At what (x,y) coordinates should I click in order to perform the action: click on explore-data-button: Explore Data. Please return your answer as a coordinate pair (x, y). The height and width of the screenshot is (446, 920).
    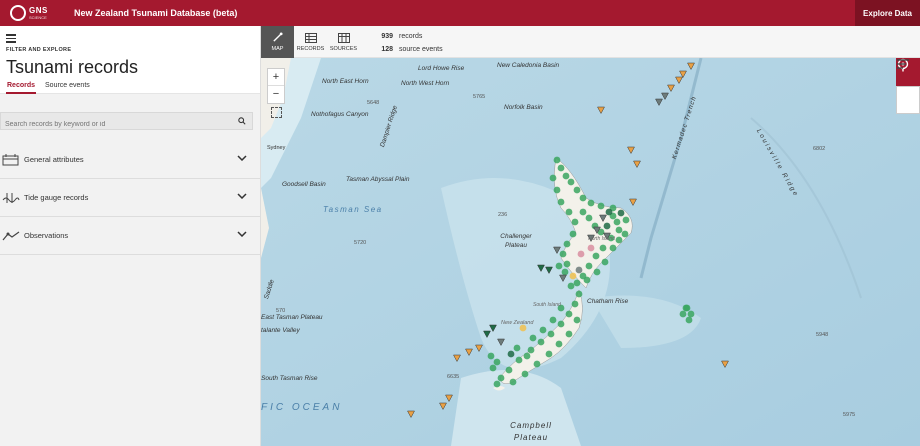
    Looking at the image, I should click on (887, 13).